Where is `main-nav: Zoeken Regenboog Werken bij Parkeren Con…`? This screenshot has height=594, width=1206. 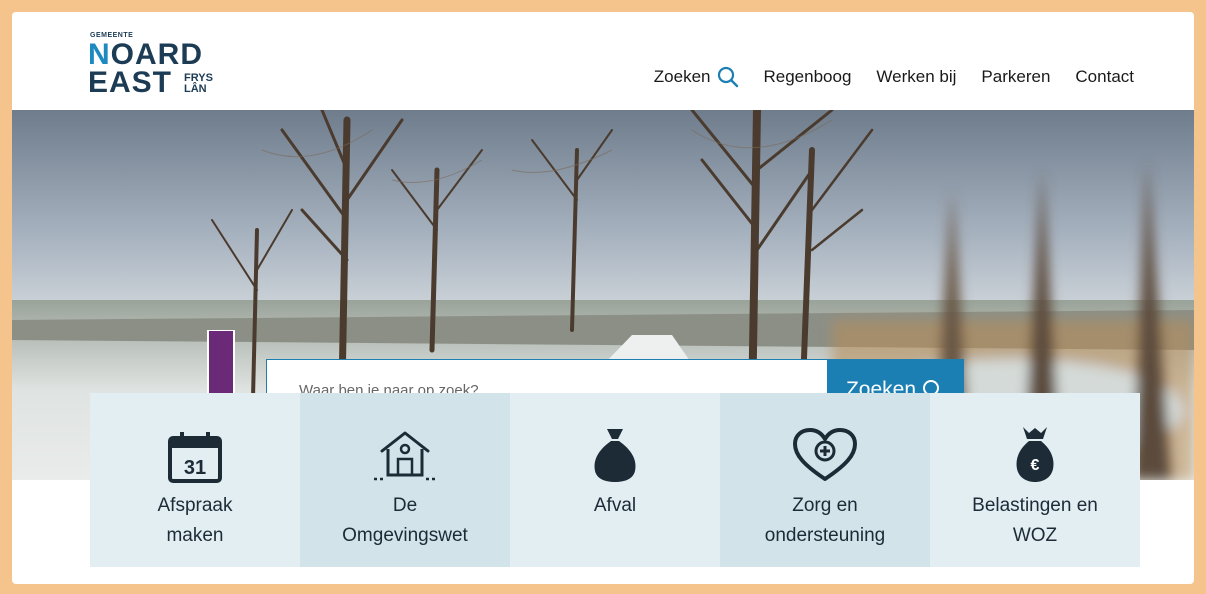 main-nav: Zoeken Regenboog Werken bij Parkeren Con… is located at coordinates (894, 77).